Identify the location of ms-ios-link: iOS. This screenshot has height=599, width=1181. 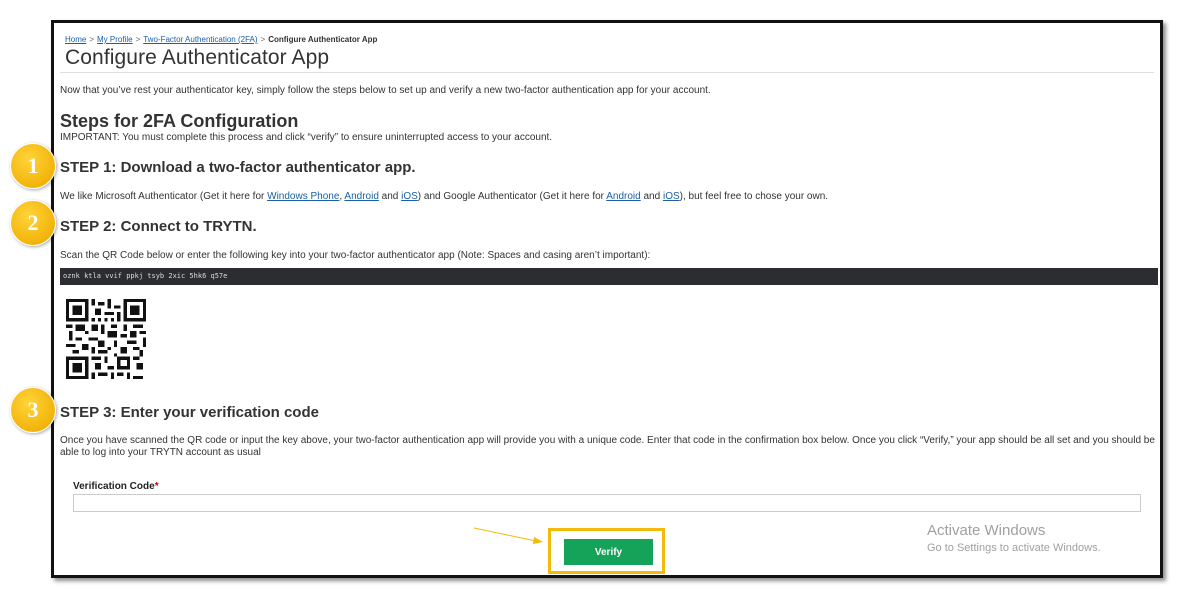
(409, 196).